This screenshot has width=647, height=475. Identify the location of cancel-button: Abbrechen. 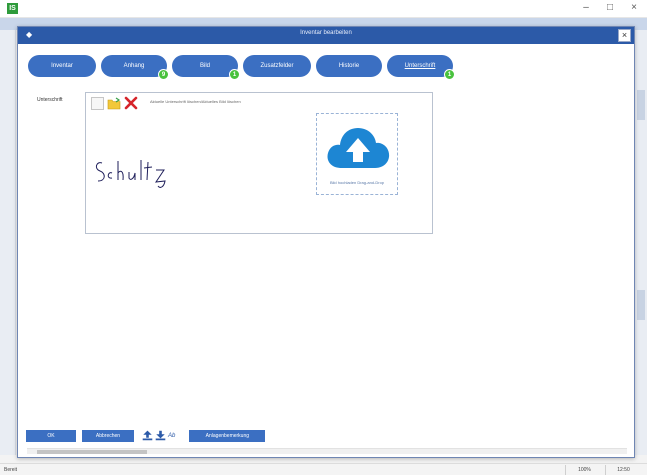
(108, 435).